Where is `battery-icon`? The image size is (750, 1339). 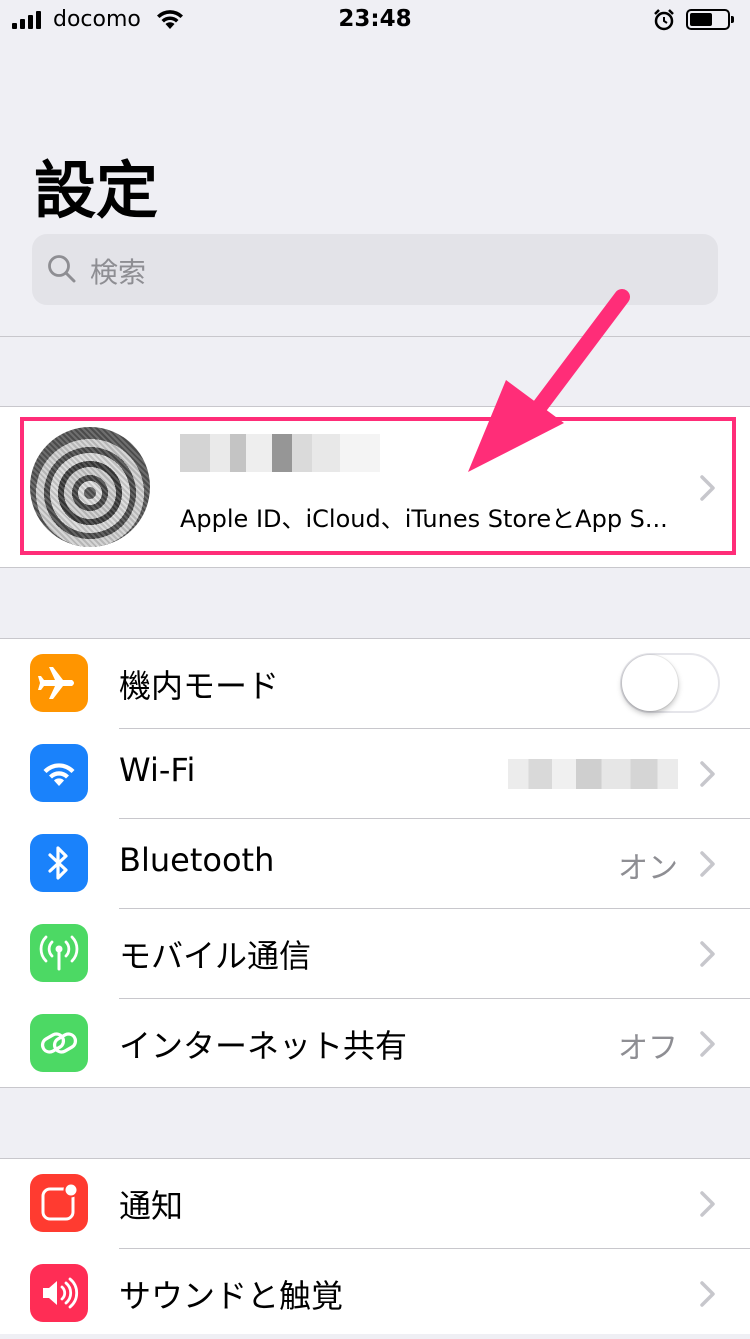
battery-icon is located at coordinates (710, 19).